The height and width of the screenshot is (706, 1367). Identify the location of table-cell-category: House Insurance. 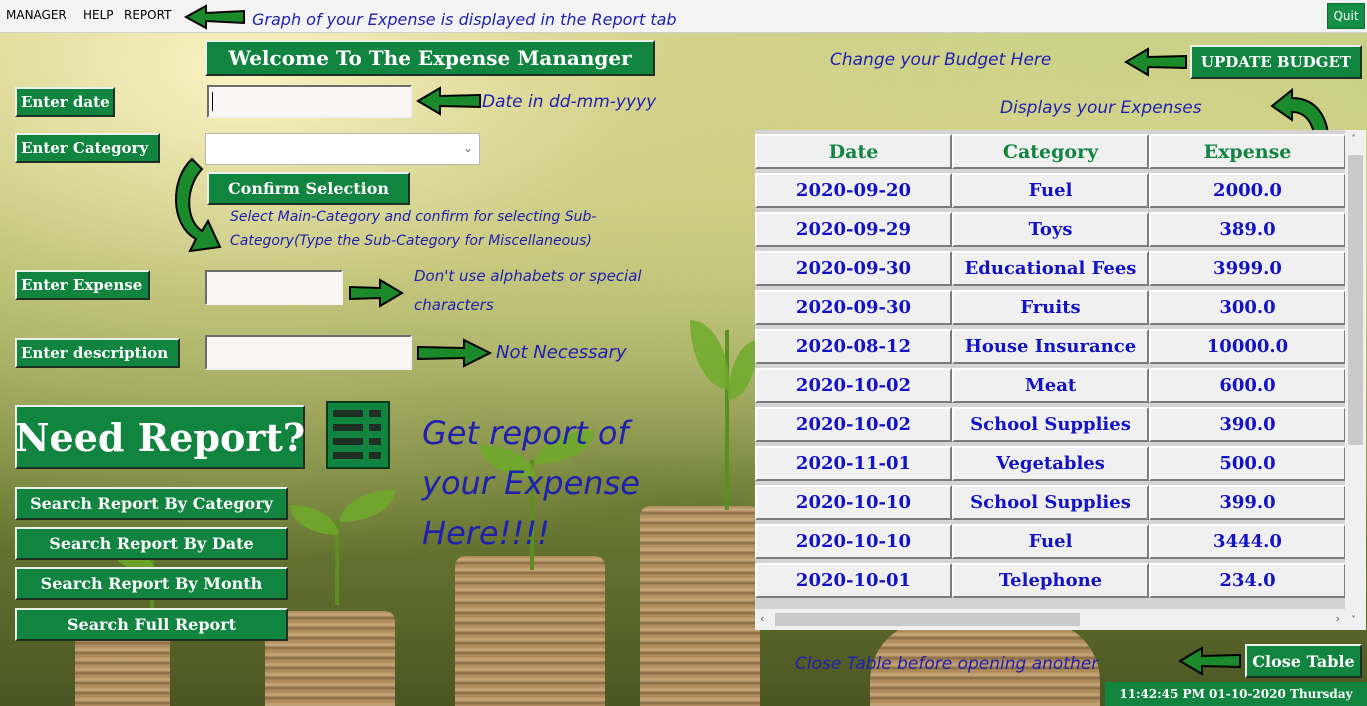
(1050, 346).